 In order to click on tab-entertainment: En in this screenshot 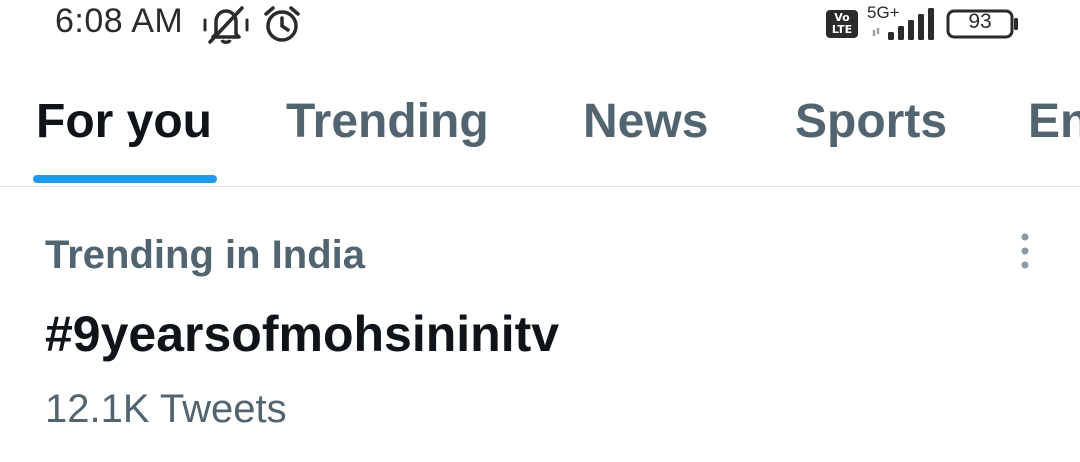, I will do `click(1054, 121)`.